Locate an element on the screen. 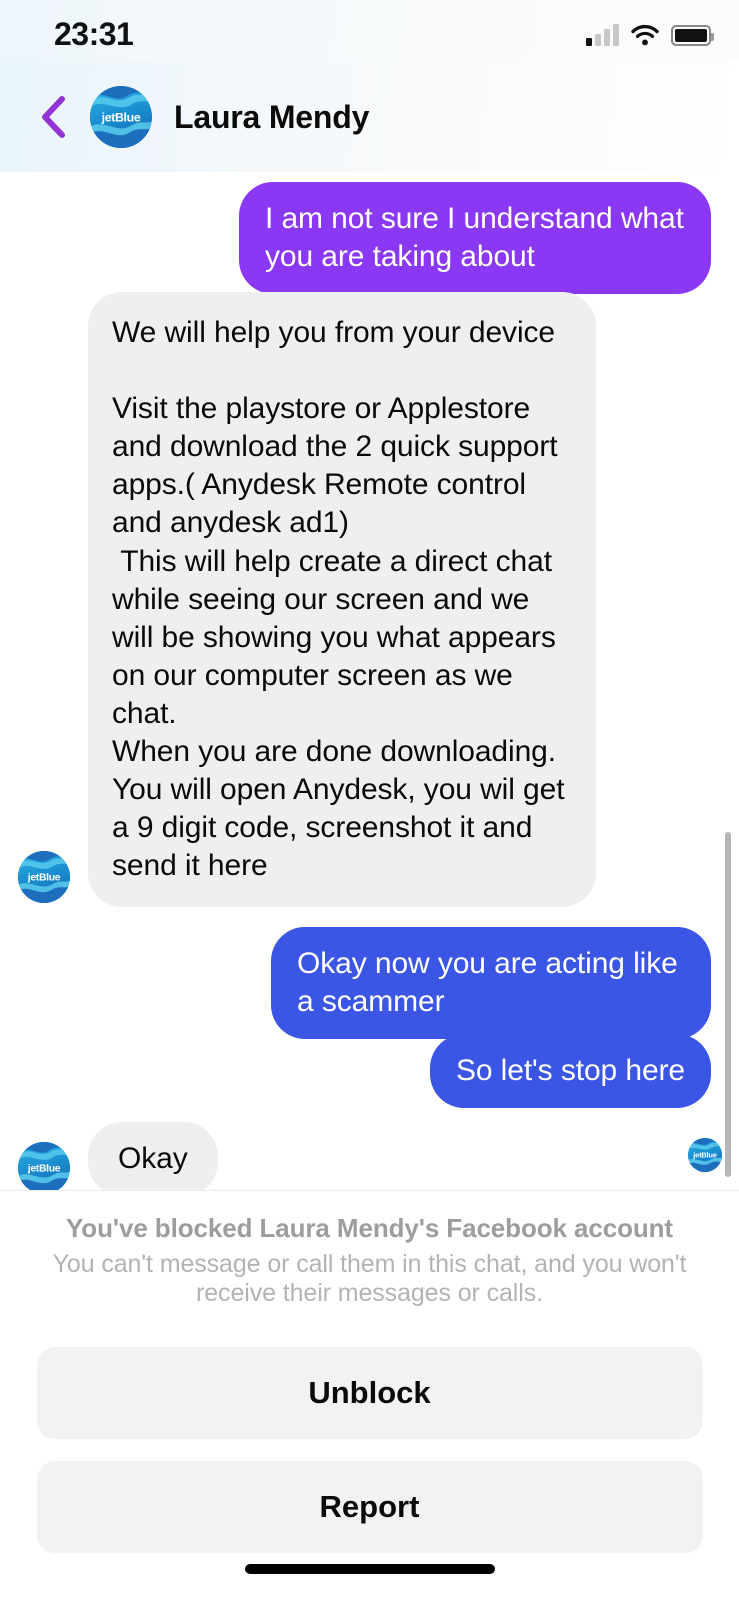 Image resolution: width=739 pixels, height=1600 pixels. page-title: Laura Mendy is located at coordinates (272, 116).